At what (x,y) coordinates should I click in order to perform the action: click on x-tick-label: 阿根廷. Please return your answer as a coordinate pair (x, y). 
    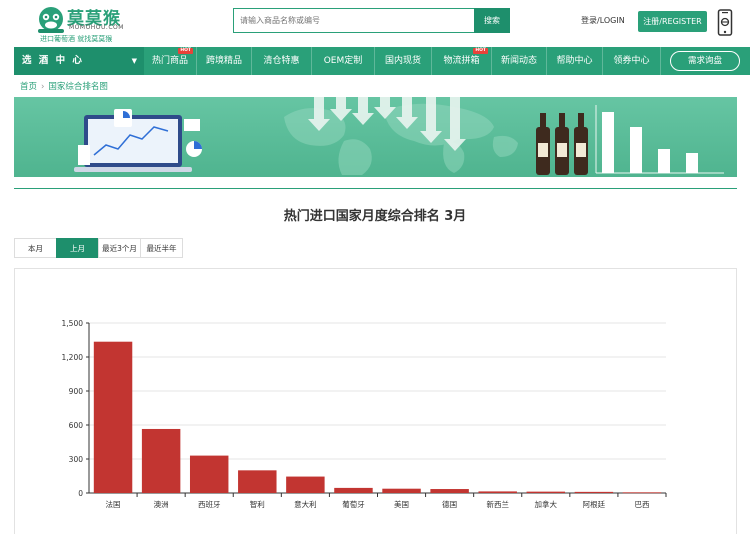
    Looking at the image, I should click on (594, 504).